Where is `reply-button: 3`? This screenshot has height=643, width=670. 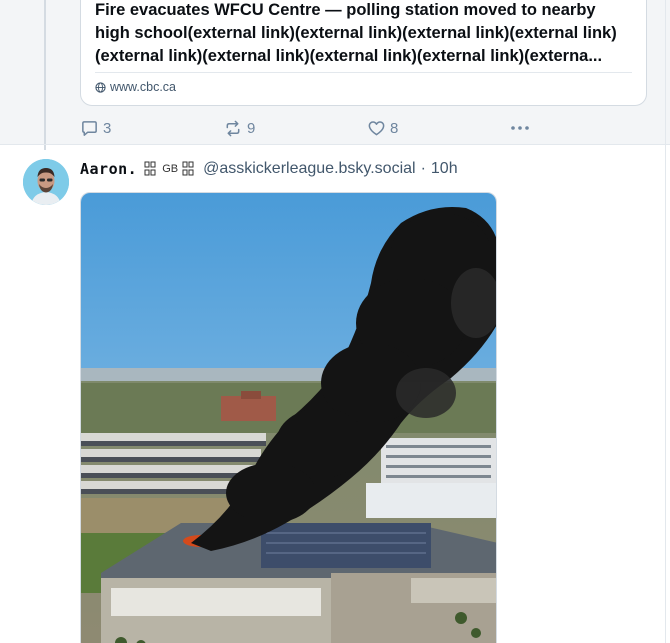 reply-button: 3 is located at coordinates (95, 128).